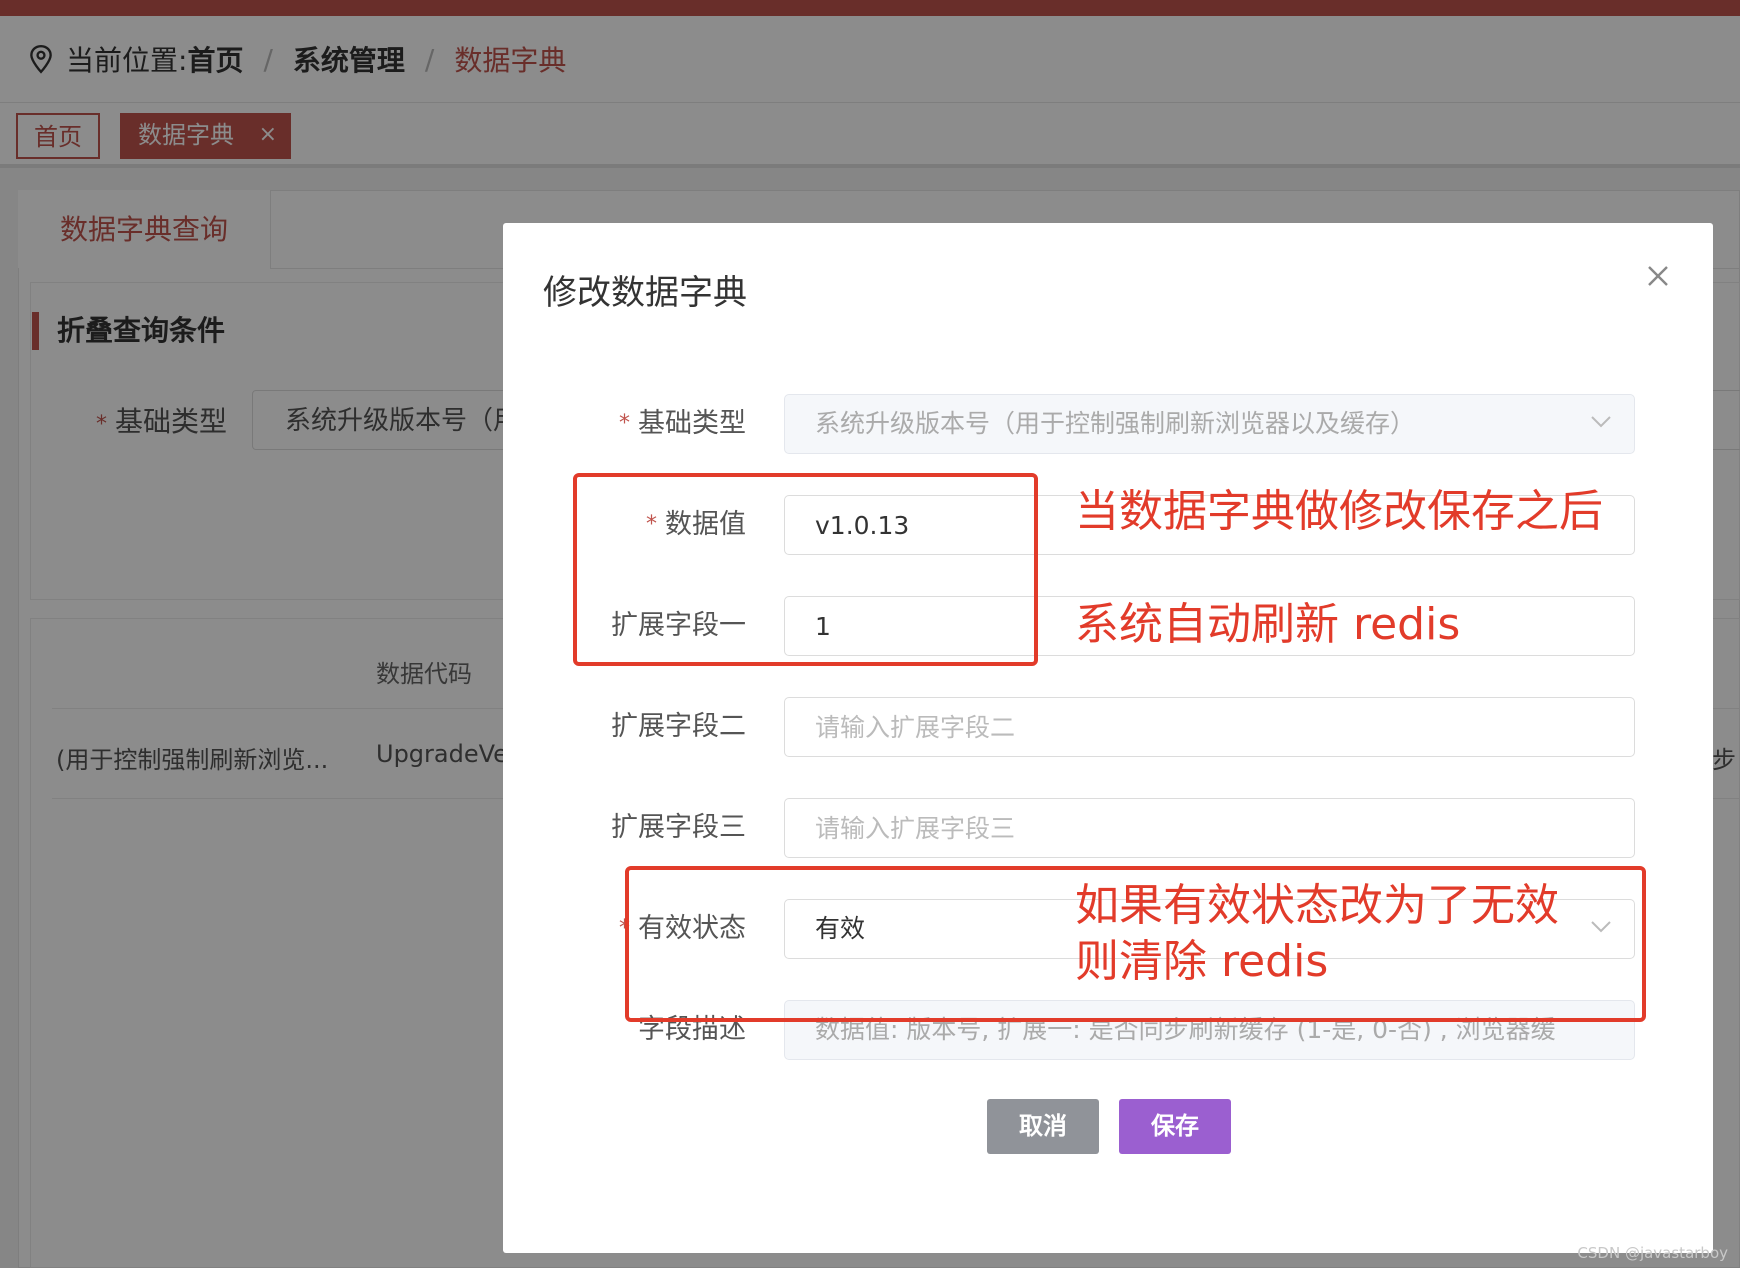 The height and width of the screenshot is (1268, 1740). Describe the element at coordinates (1209, 828) in the screenshot. I see `ext3-input` at that location.